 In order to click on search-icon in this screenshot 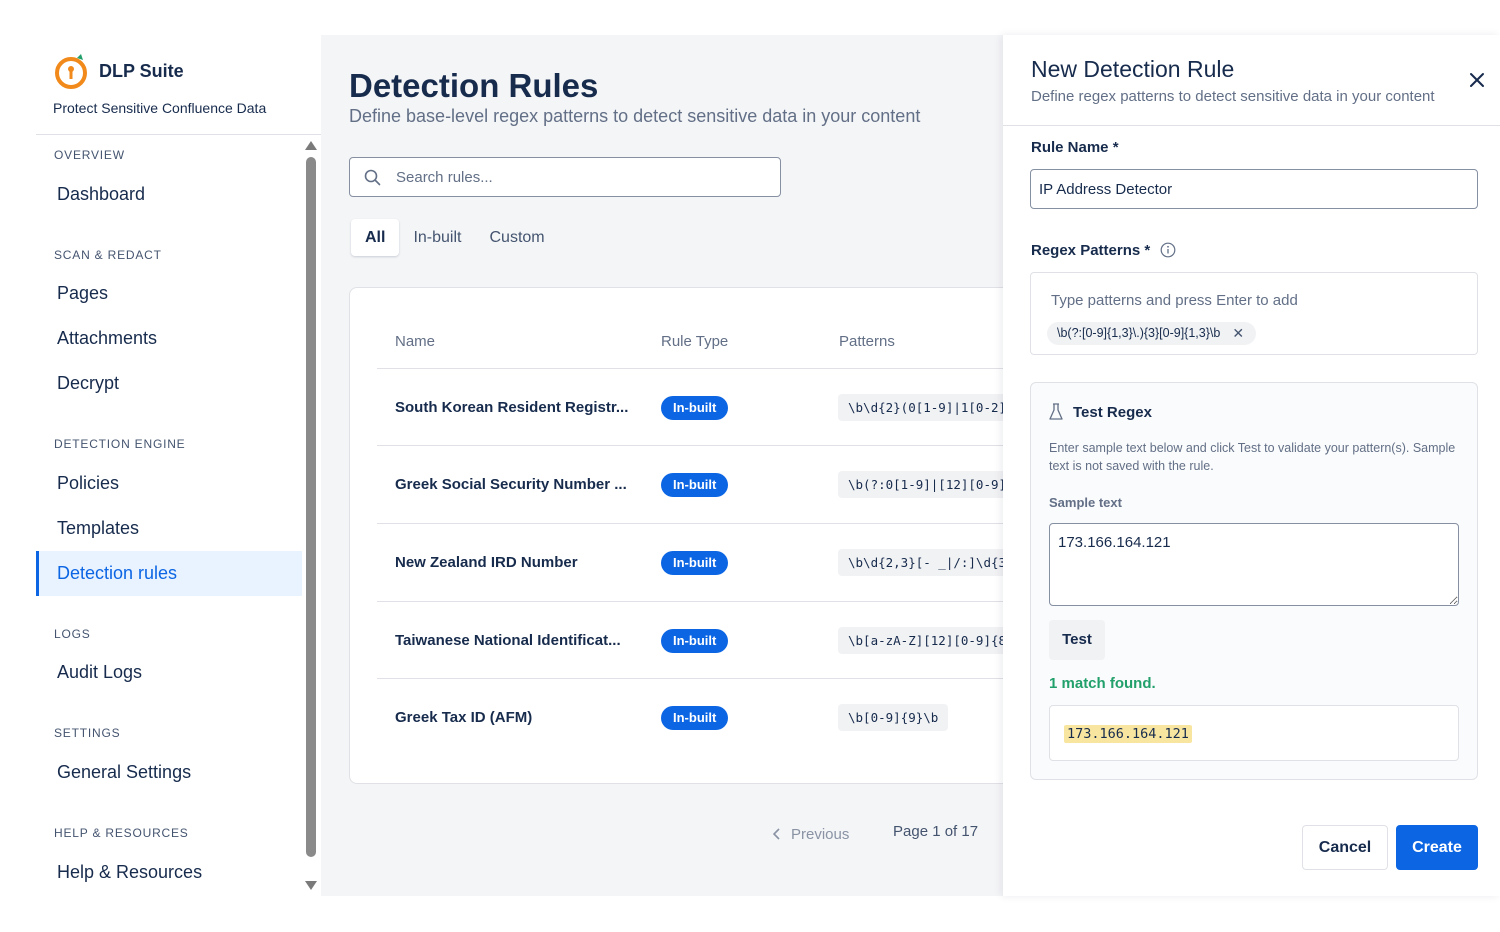, I will do `click(372, 177)`.